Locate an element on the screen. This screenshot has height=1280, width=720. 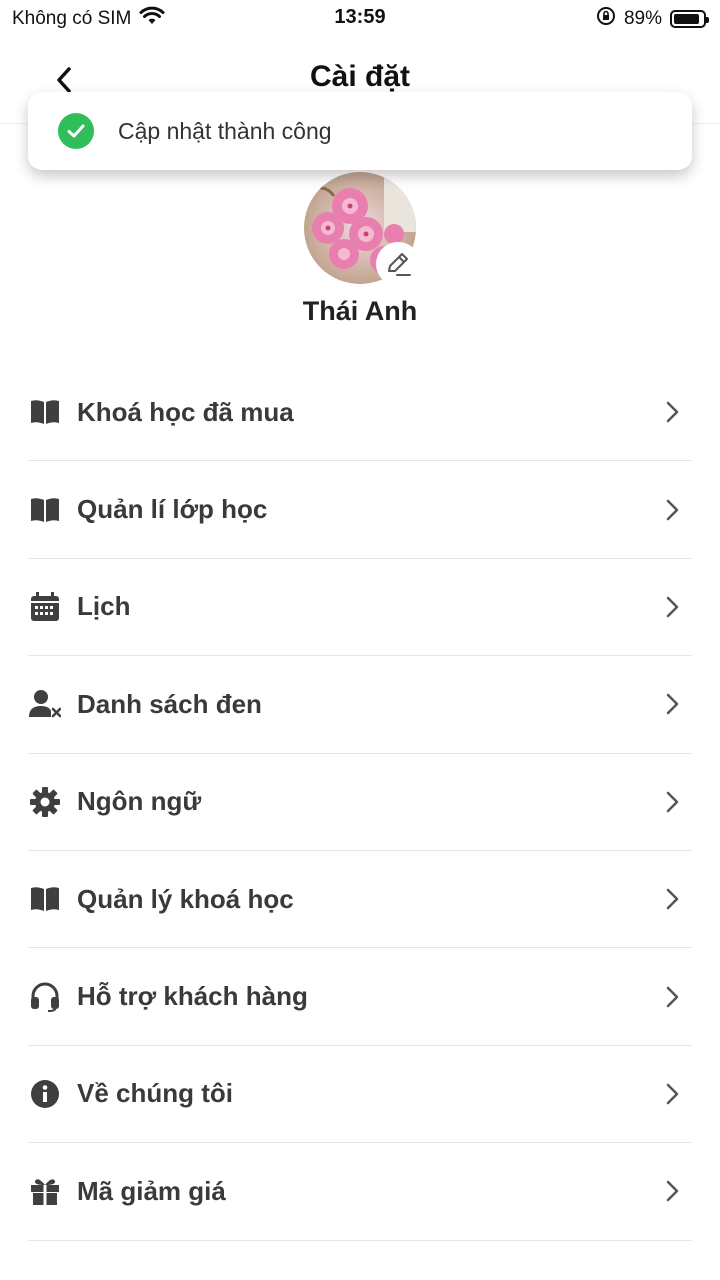
menu-item-about-us: Về chúng tôi is located at coordinates (360, 1095).